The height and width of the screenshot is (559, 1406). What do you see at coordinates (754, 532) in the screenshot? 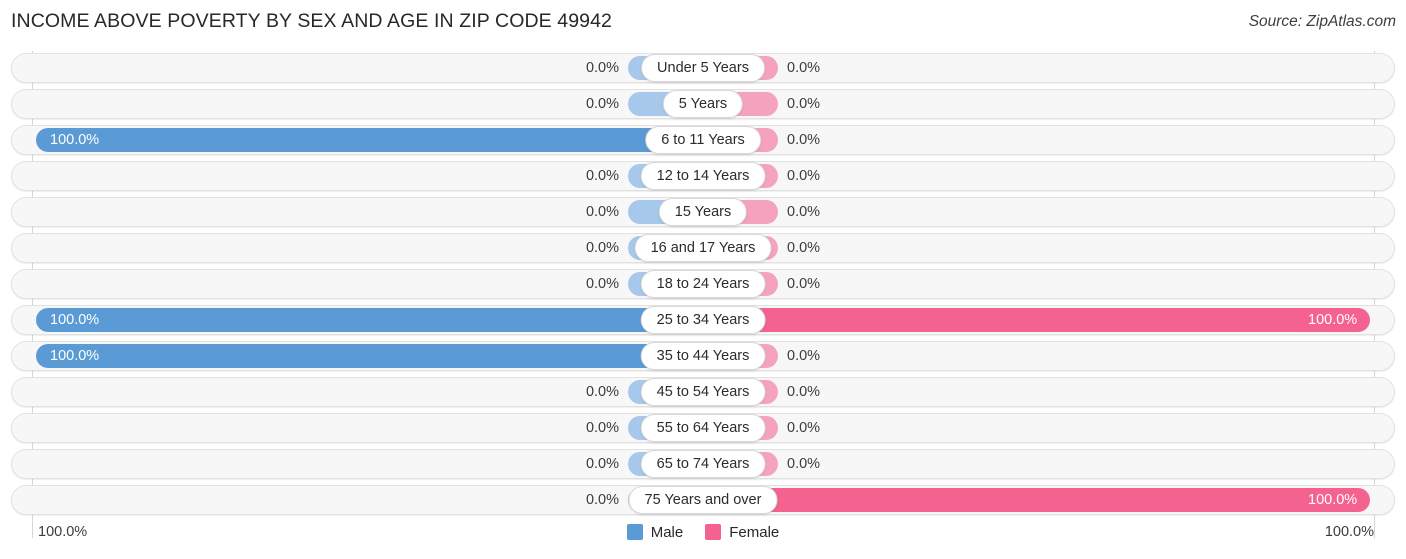
I see `legend-label-female: Female` at bounding box center [754, 532].